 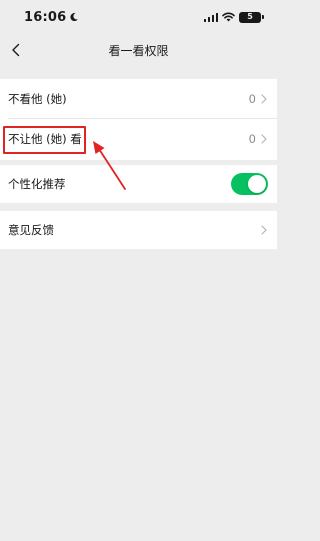 What do you see at coordinates (138, 98) in the screenshot?
I see `row-hide-their-moments: 不看他 (她) 0` at bounding box center [138, 98].